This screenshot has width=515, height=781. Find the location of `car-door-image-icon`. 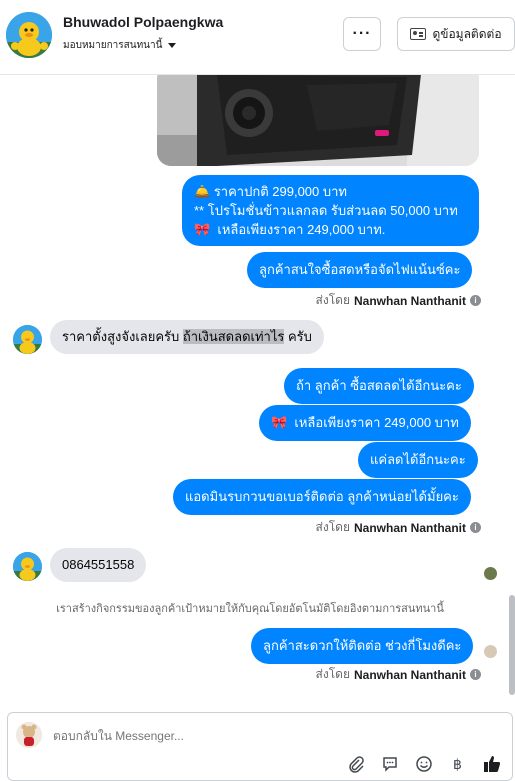

car-door-image-icon is located at coordinates (318, 120).